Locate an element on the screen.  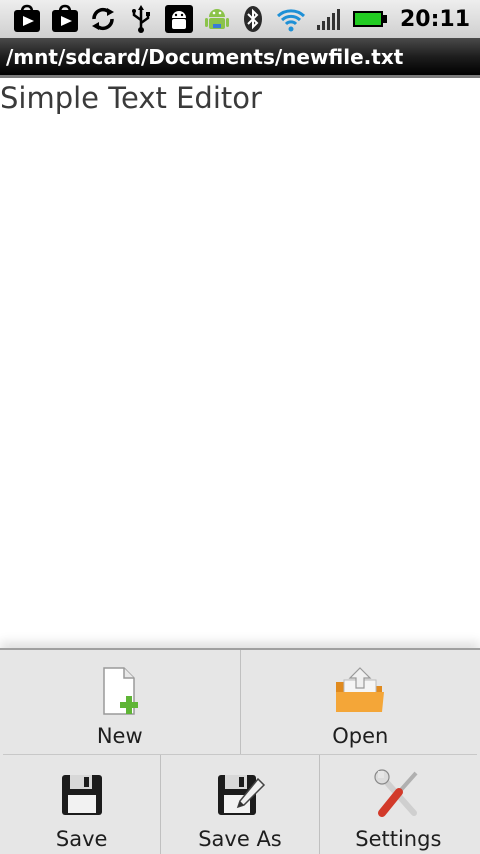
app-heading: Simple Text Editor is located at coordinates (131, 98).